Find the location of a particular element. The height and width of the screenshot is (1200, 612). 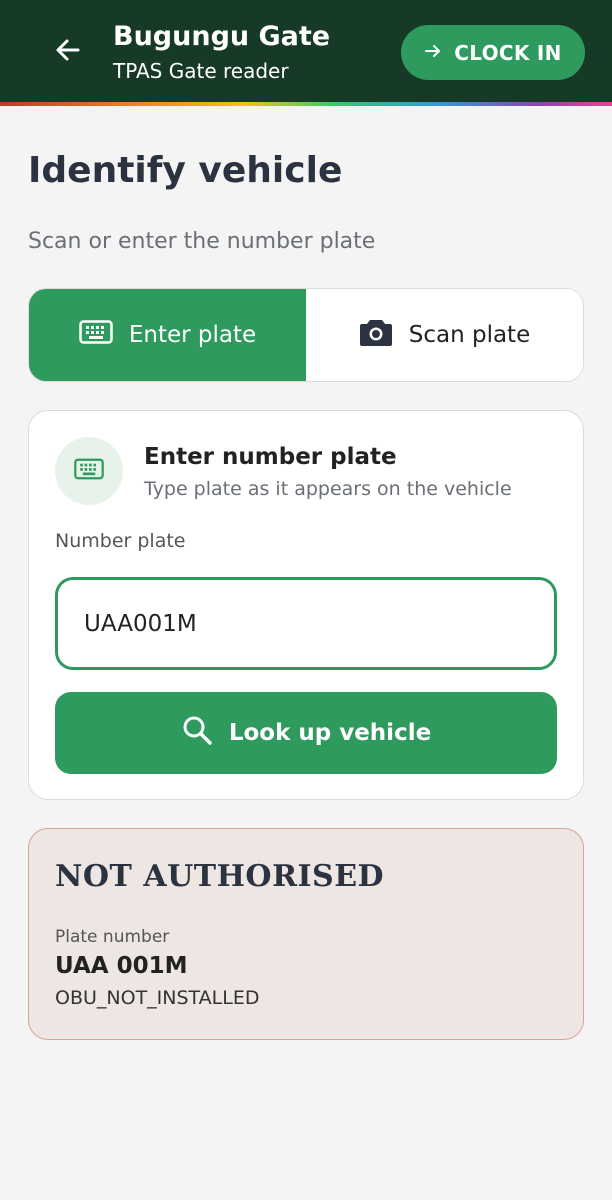

clock-in-label: CLOCK IN is located at coordinates (508, 52).